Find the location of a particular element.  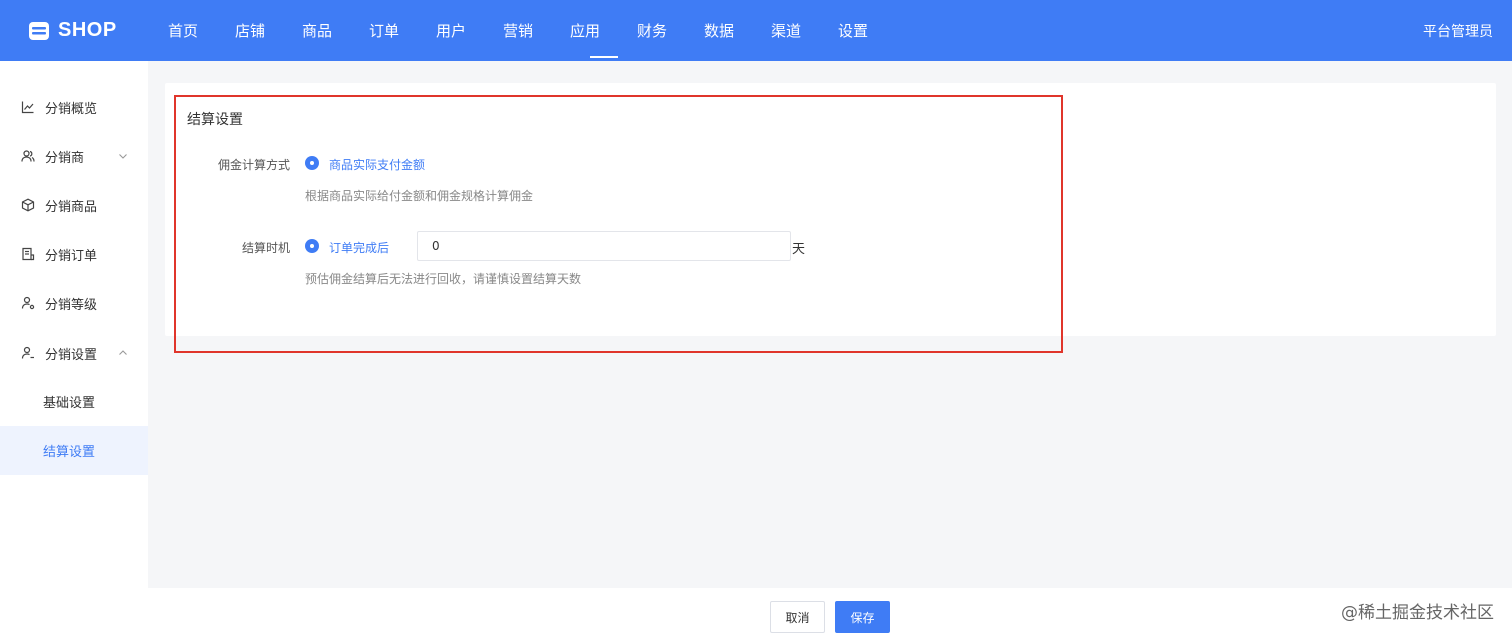

user-level-icon is located at coordinates (28, 303).